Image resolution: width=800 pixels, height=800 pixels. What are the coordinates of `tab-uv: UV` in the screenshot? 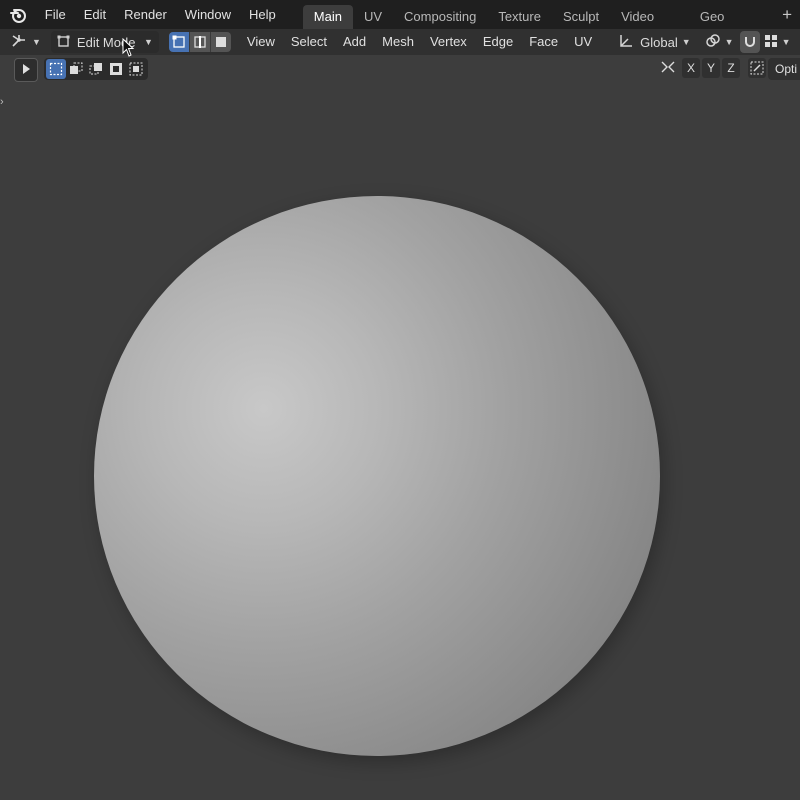 It's located at (373, 17).